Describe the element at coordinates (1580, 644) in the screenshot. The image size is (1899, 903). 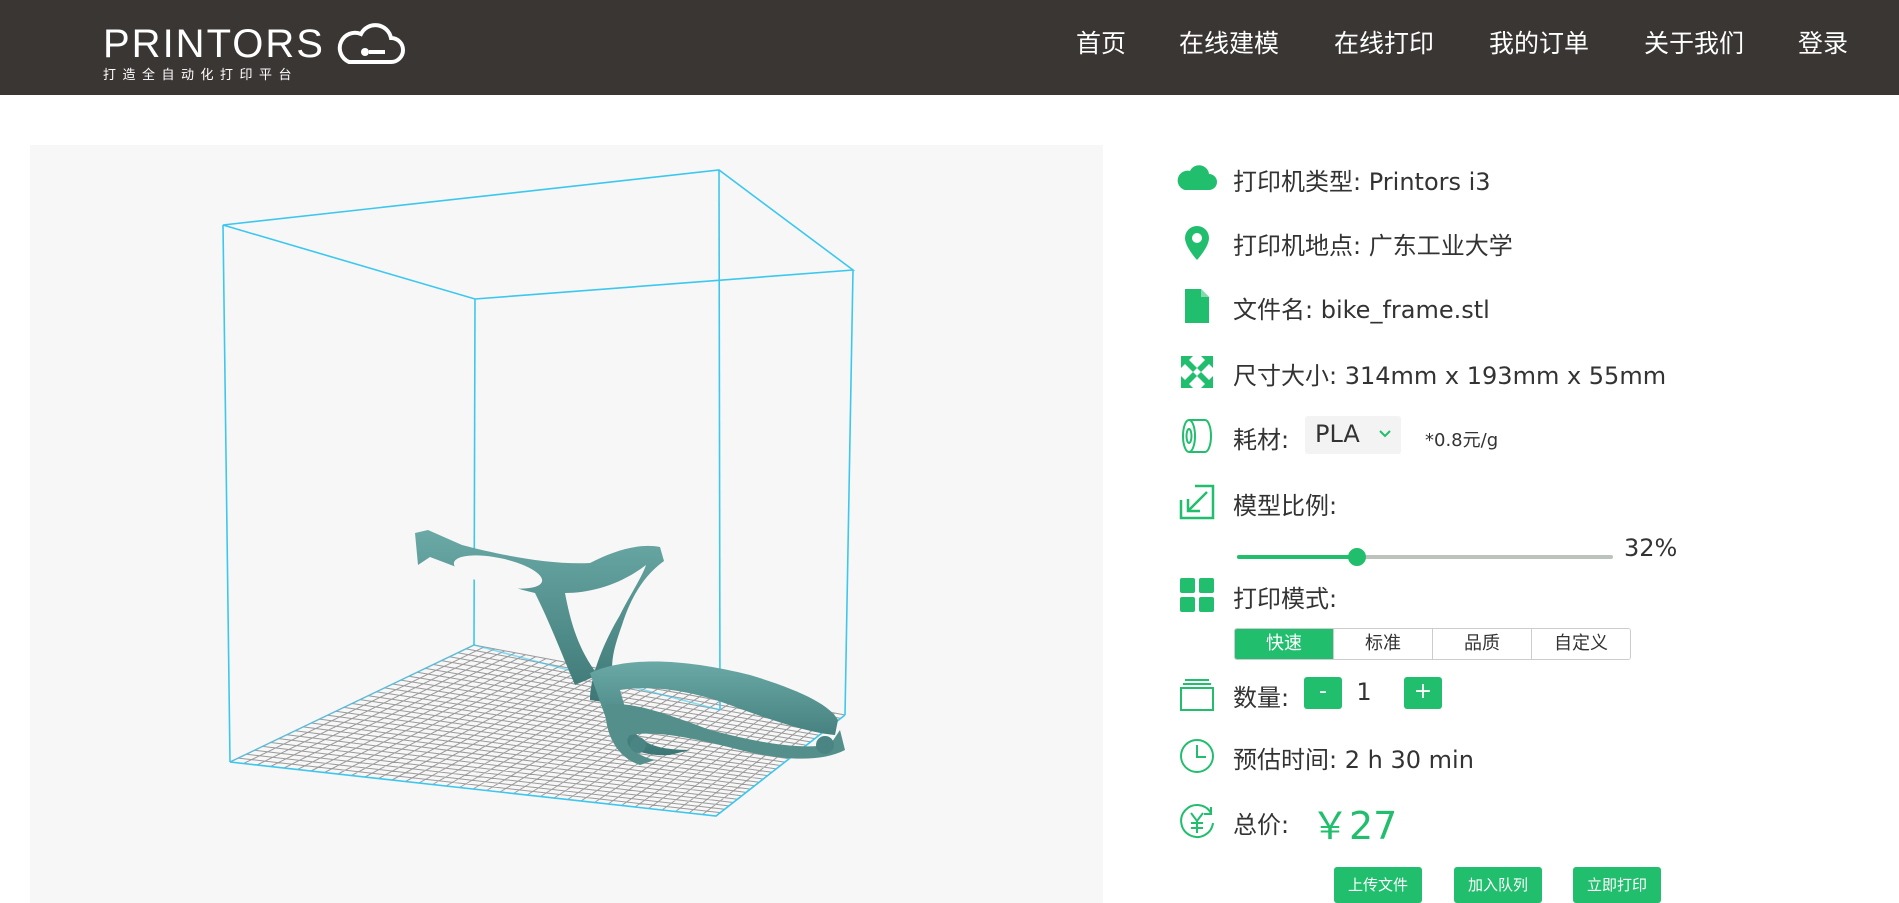
I see `mode-custom: 自定义` at that location.